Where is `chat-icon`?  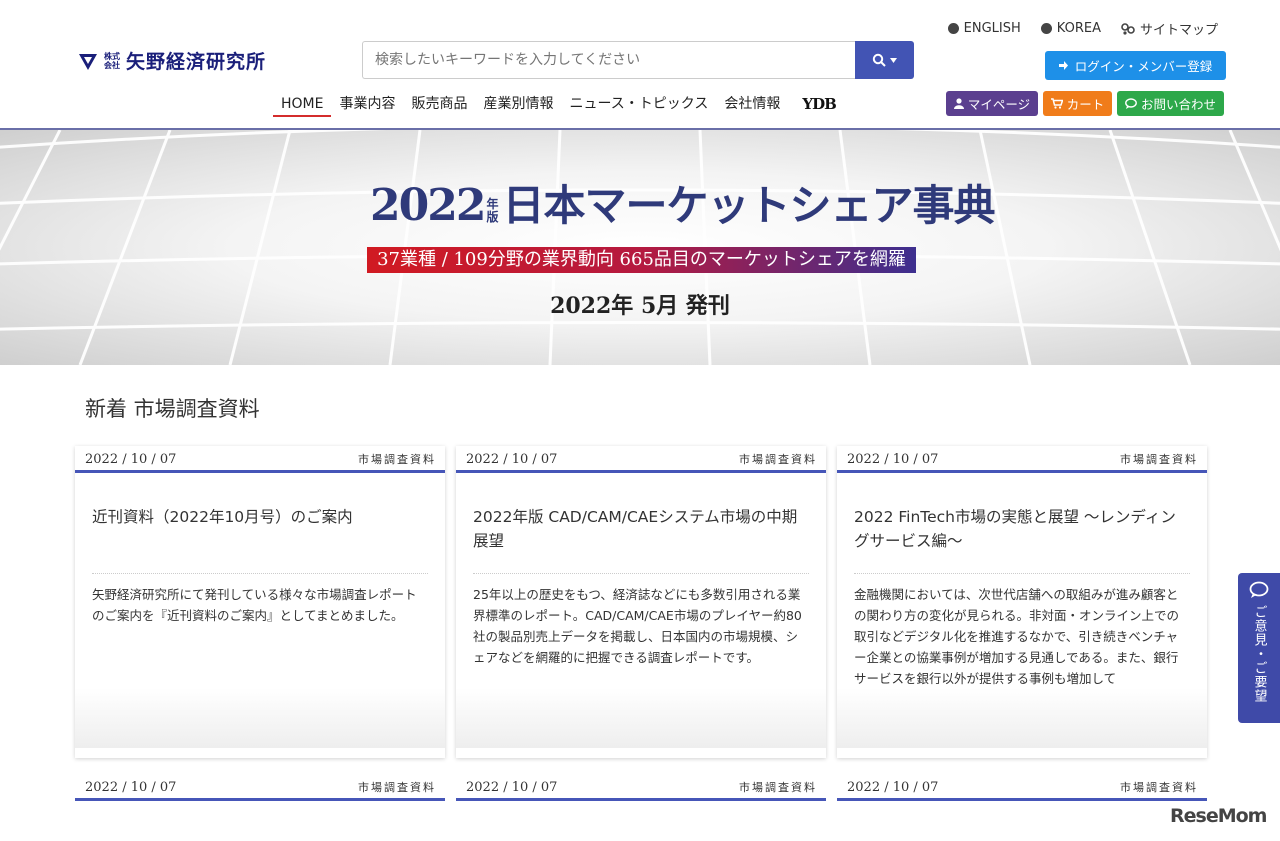 chat-icon is located at coordinates (1131, 103).